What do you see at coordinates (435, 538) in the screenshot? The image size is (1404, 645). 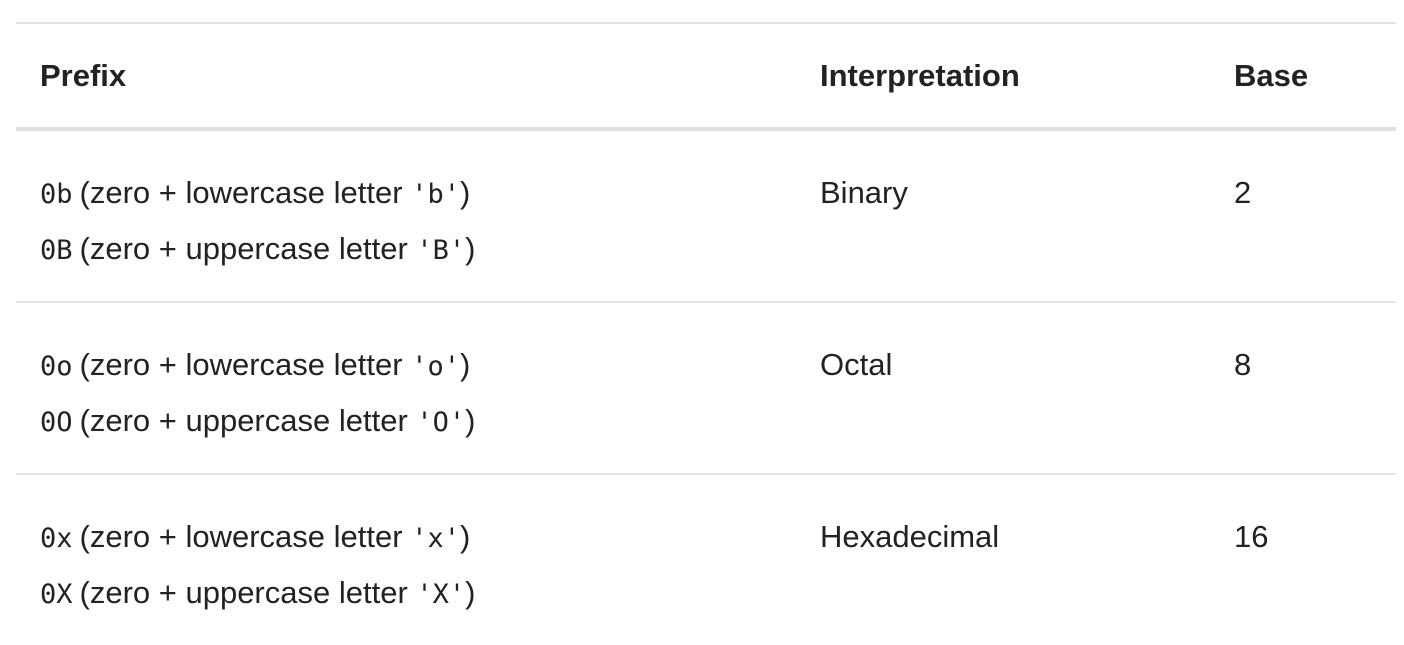 I see `prefix-letter: 'x'` at bounding box center [435, 538].